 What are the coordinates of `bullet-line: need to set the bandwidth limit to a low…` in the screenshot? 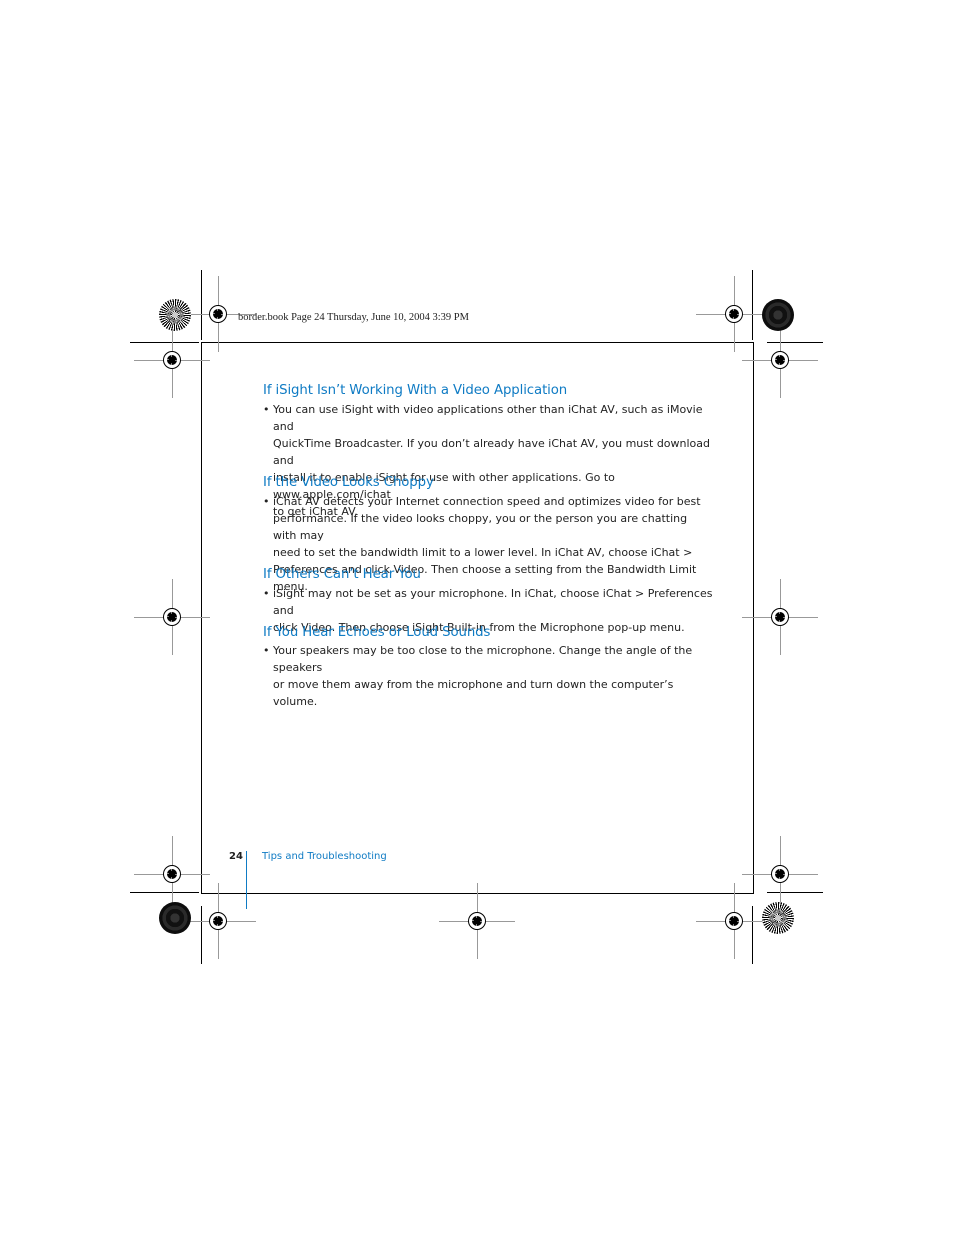 It's located at (483, 552).